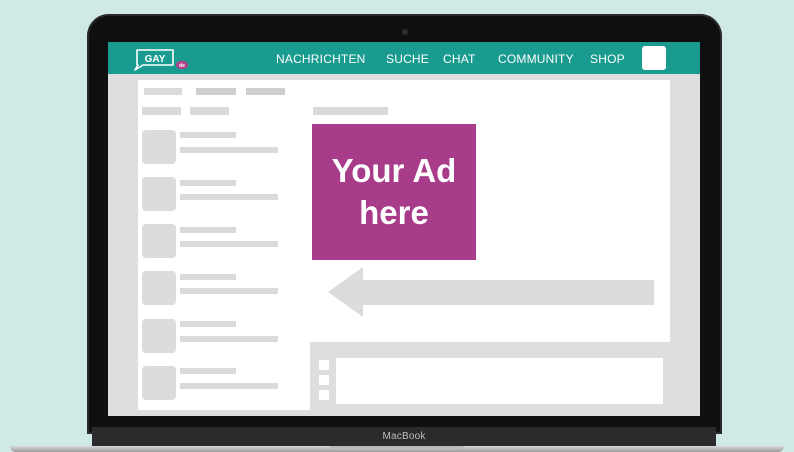 The image size is (794, 452). What do you see at coordinates (407, 59) in the screenshot?
I see `nav-item-suche: SUCHE` at bounding box center [407, 59].